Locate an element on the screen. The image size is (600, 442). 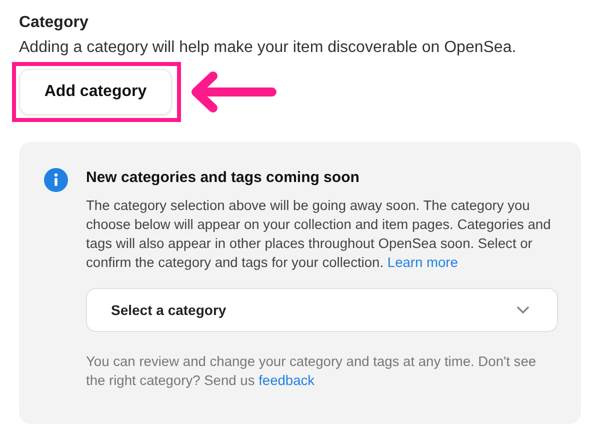
info-icon is located at coordinates (56, 180).